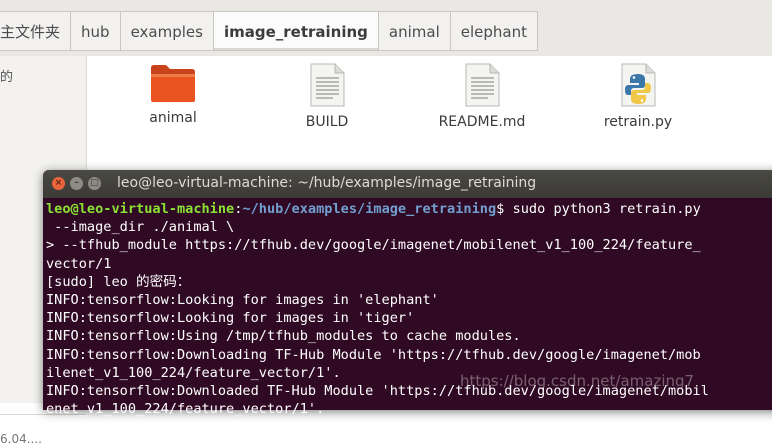 Image resolution: width=772 pixels, height=446 pixels. What do you see at coordinates (58, 183) in the screenshot?
I see `close-icon: ×` at bounding box center [58, 183].